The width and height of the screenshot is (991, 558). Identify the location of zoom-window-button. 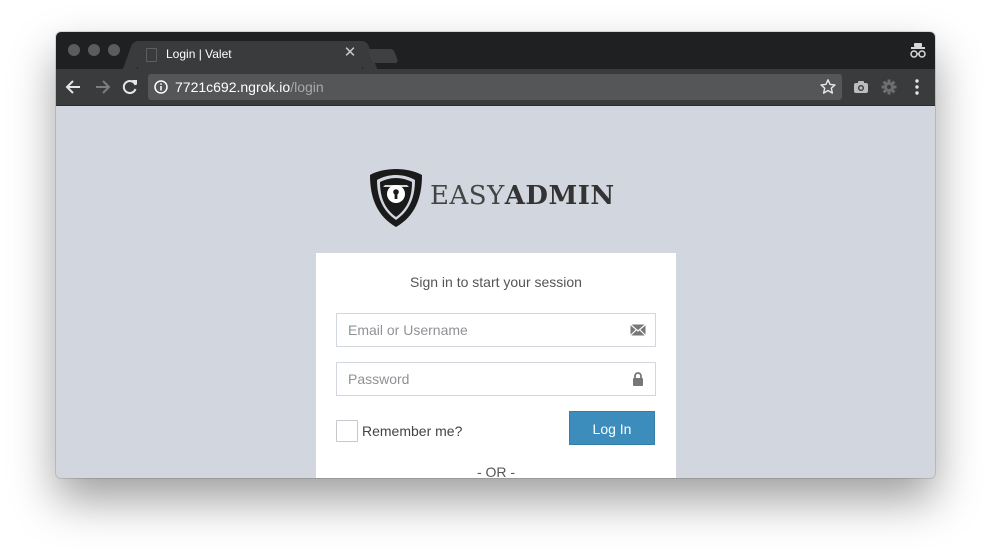
(114, 50).